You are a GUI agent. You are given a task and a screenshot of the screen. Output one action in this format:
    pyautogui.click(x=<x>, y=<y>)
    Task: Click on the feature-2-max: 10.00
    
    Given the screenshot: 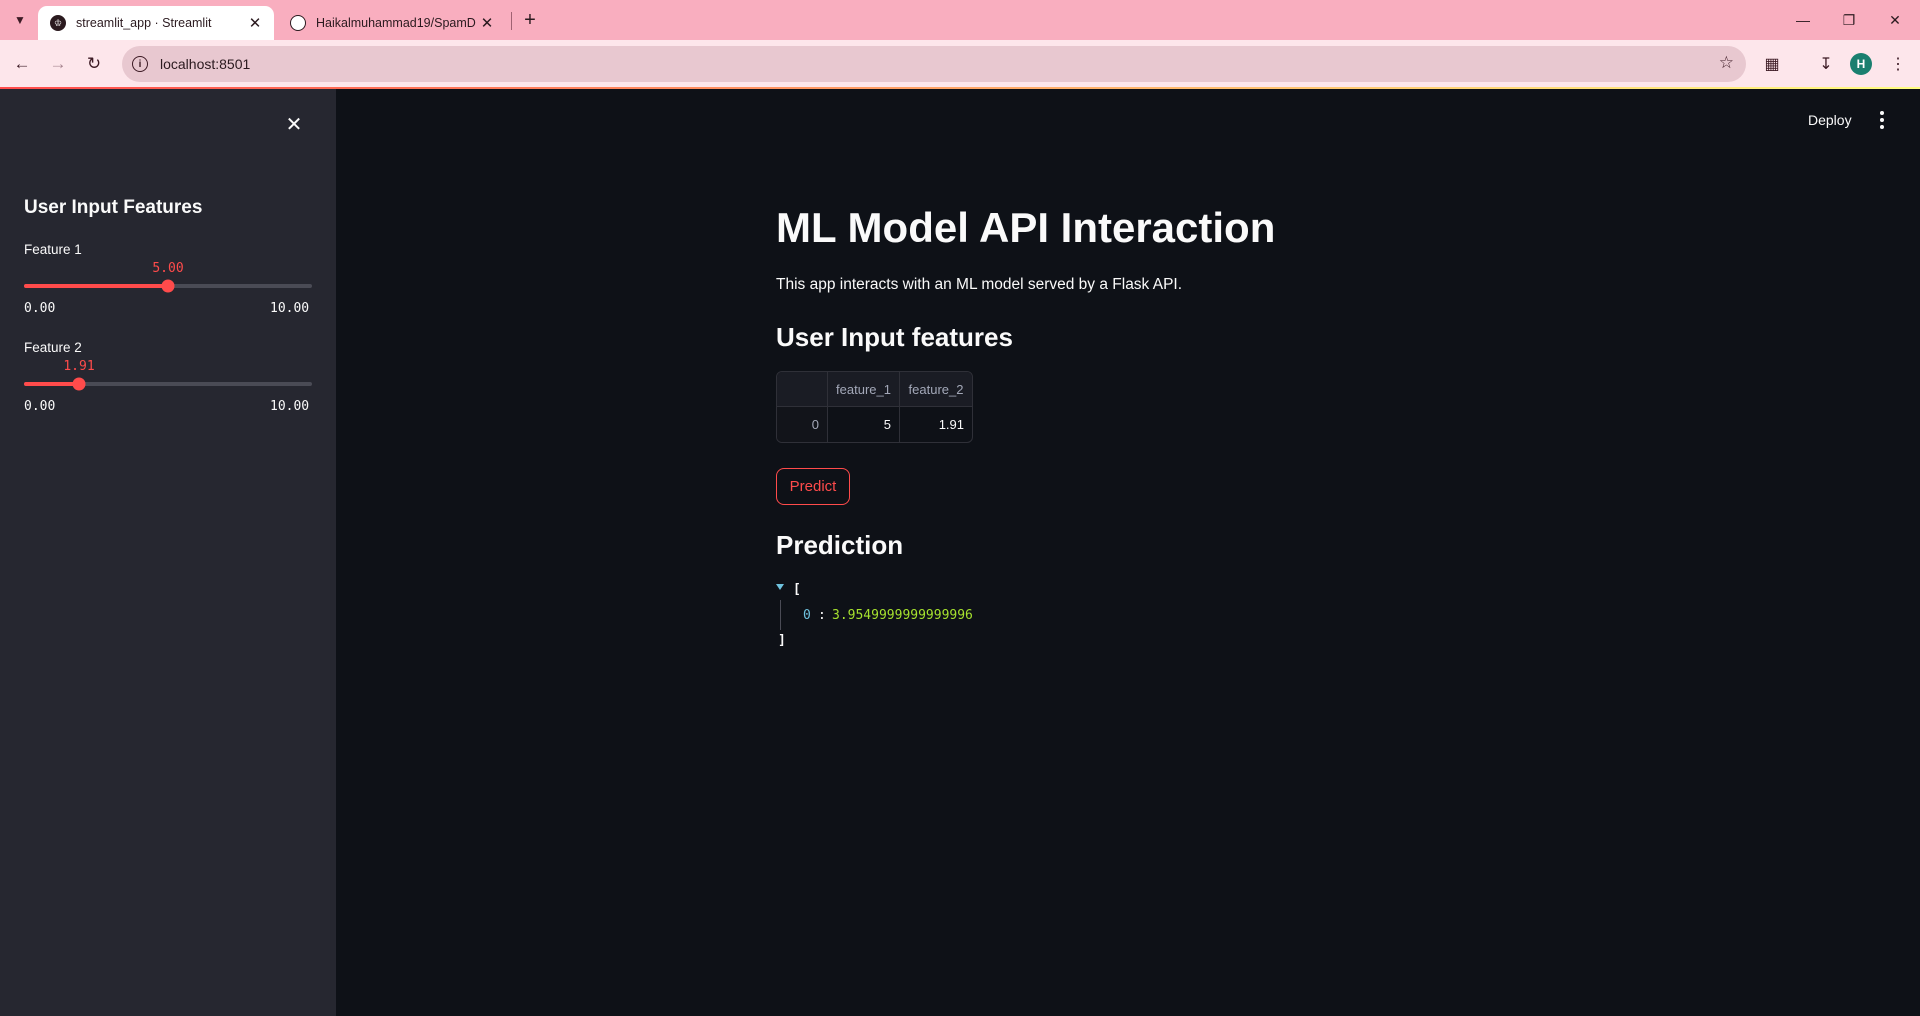 What is the action you would take?
    pyautogui.click(x=290, y=406)
    